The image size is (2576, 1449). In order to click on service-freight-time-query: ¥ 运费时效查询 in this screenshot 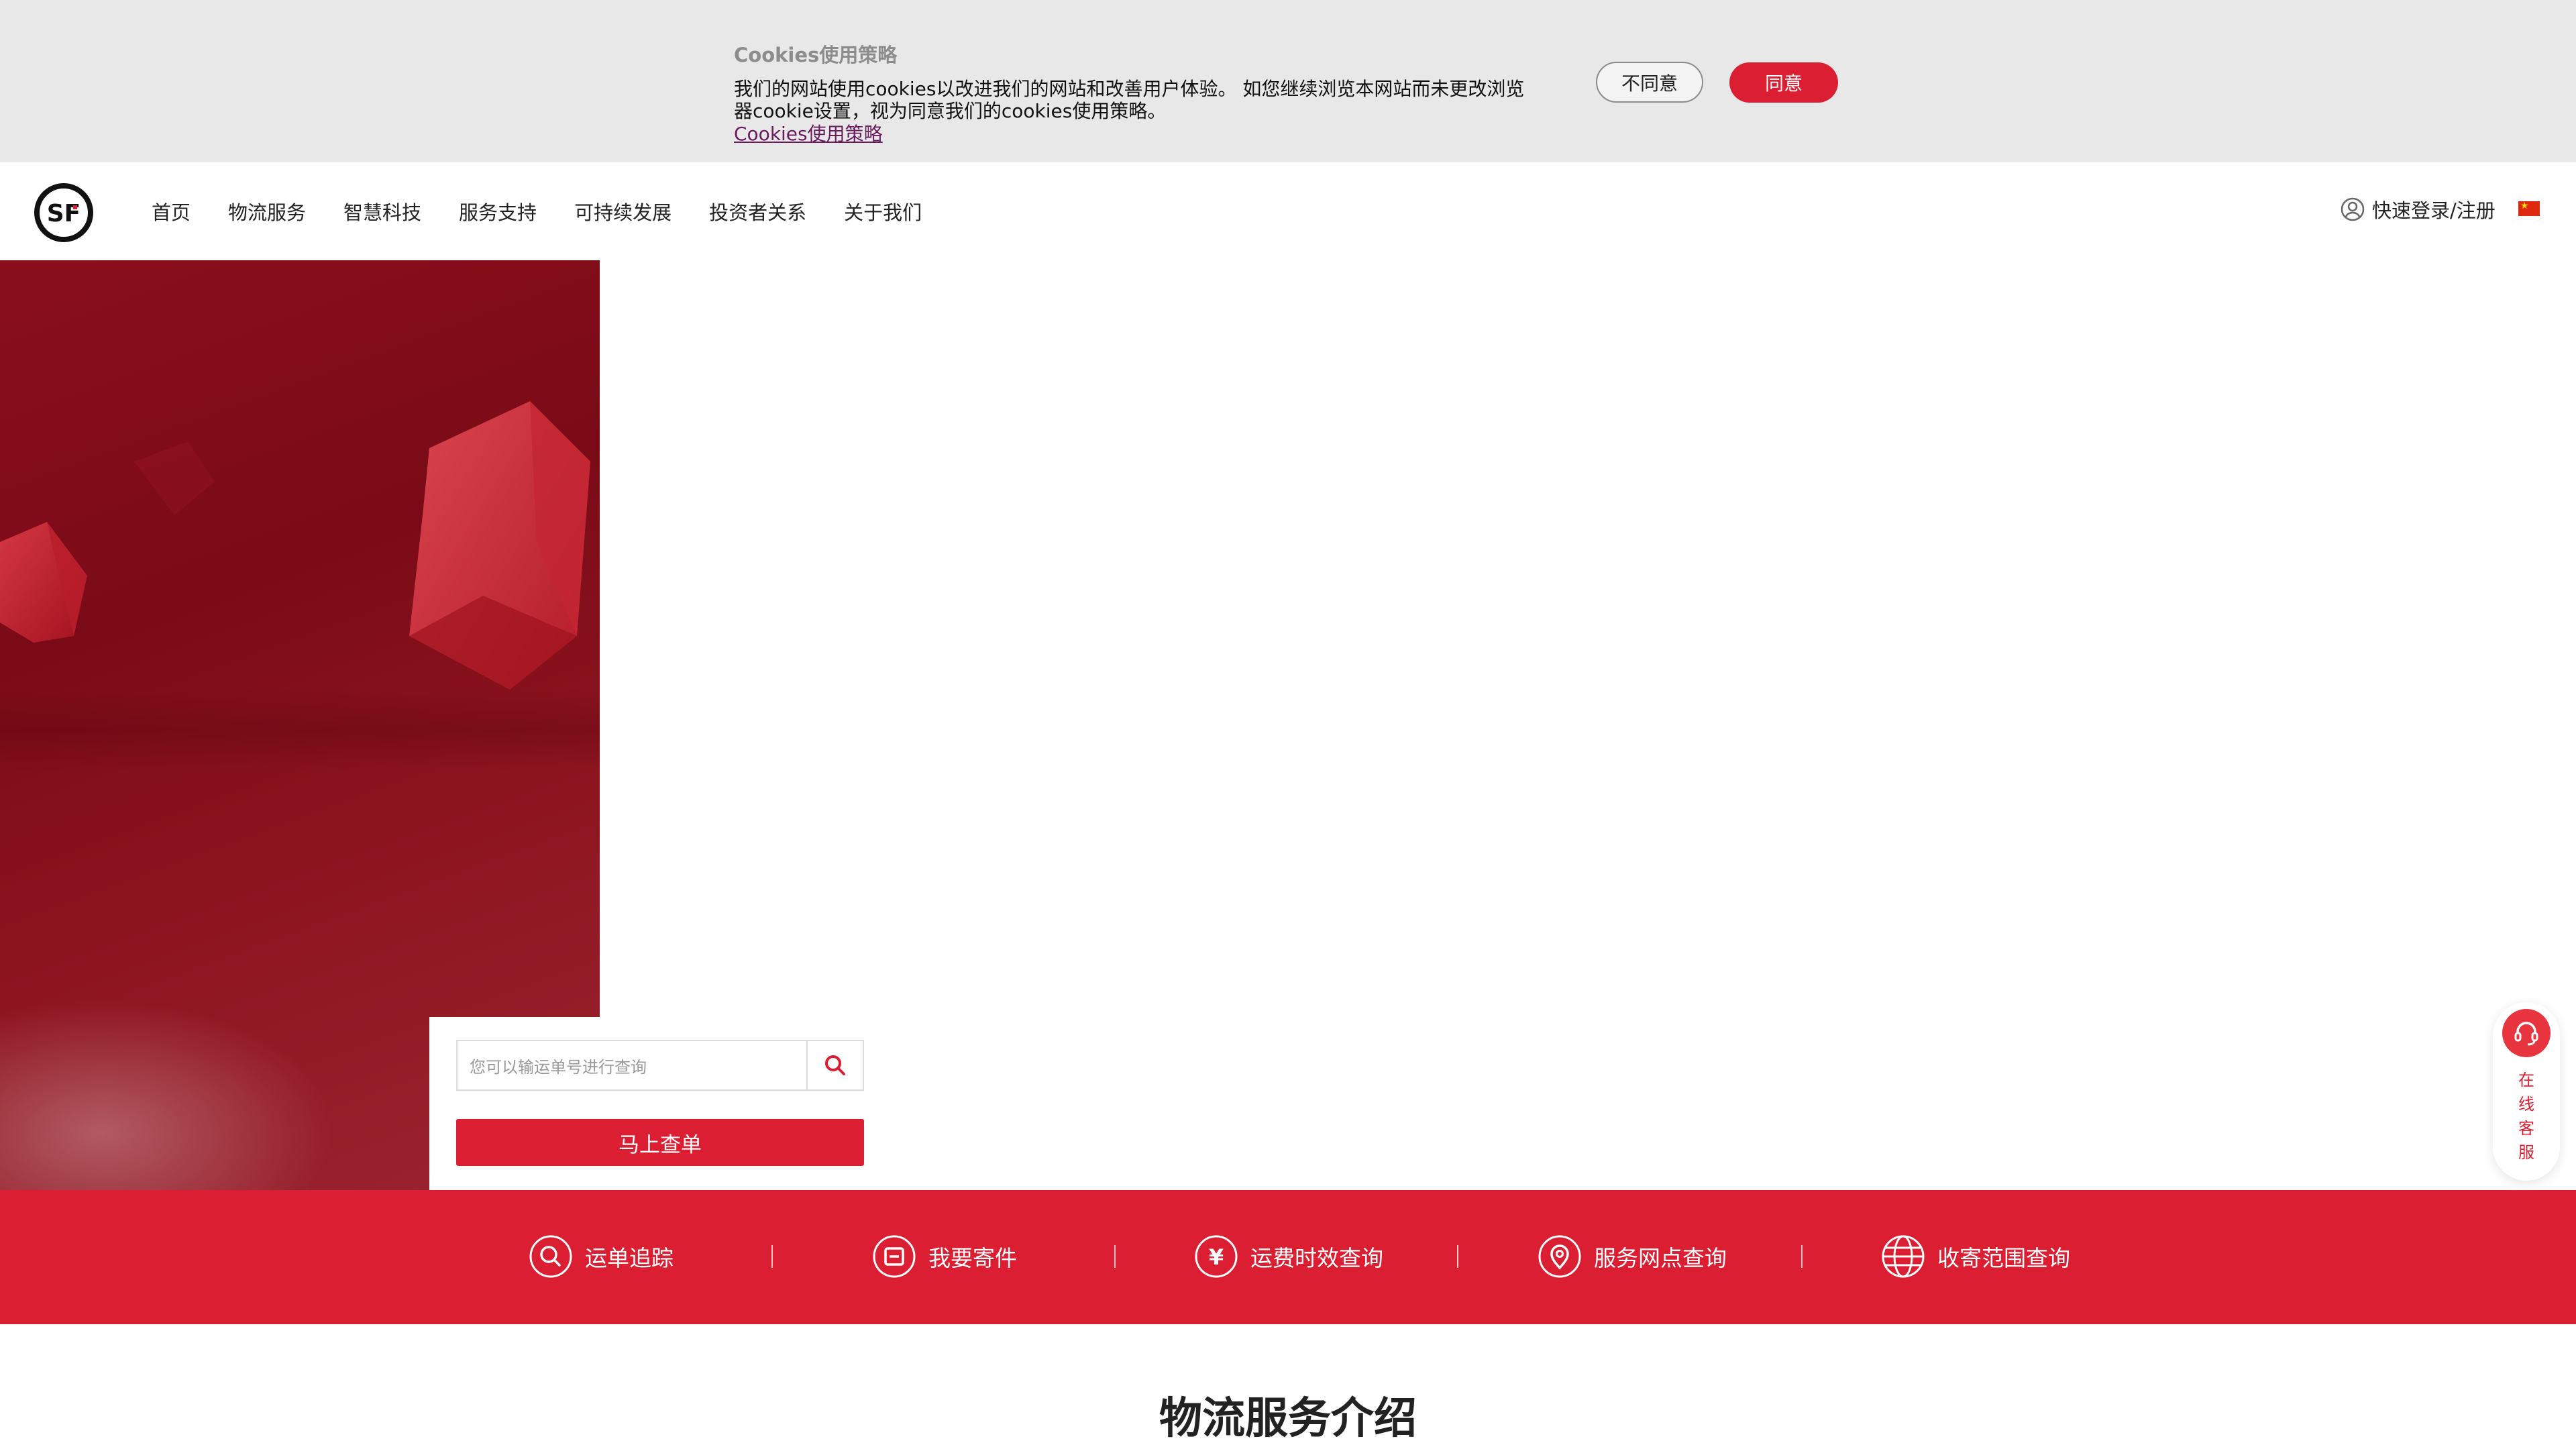, I will do `click(1288, 1256)`.